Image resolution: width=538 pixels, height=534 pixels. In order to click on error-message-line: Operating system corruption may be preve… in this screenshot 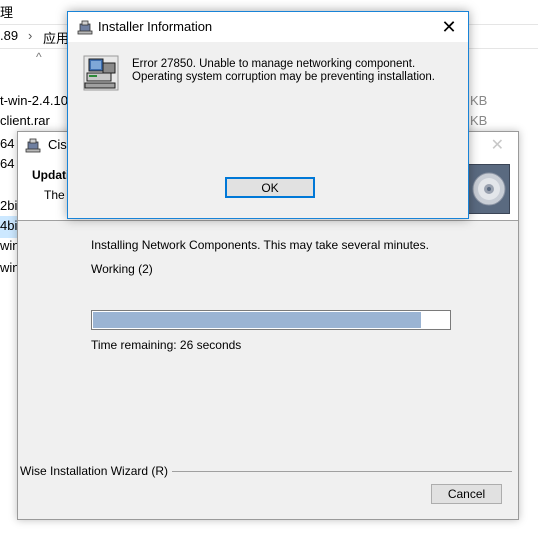, I will do `click(283, 77)`.